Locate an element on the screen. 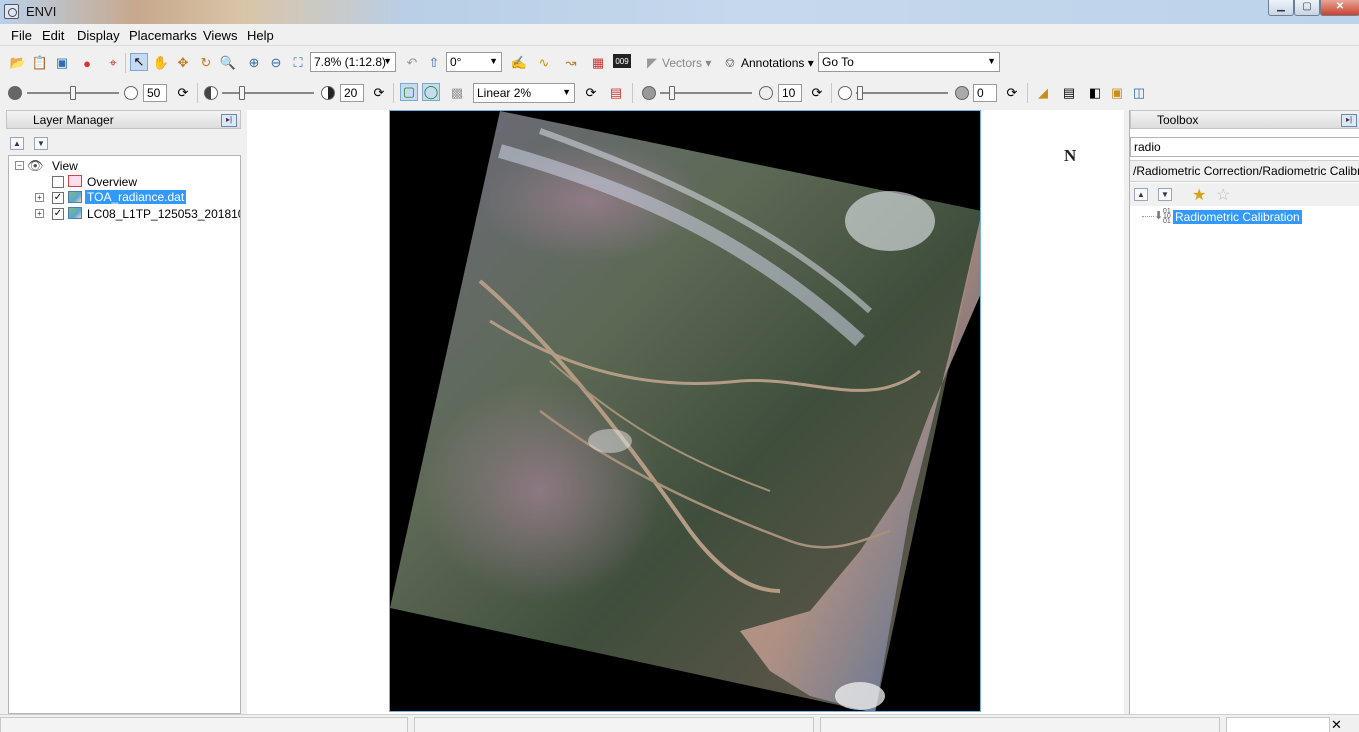 The width and height of the screenshot is (1359, 732). vectors-dropdown: Vectors ▾ is located at coordinates (686, 63).